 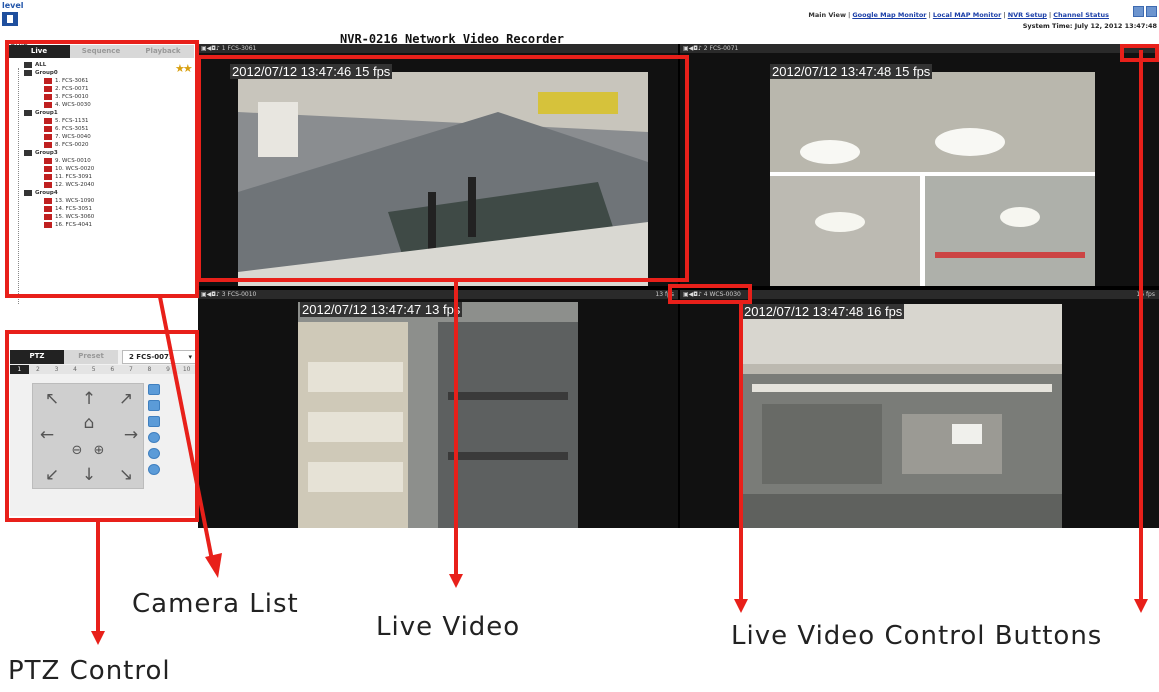 I want to click on logo-text: level, so click(x=13, y=5).